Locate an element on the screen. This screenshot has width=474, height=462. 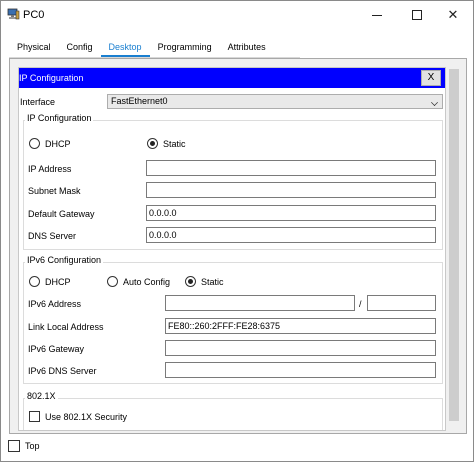
dns-server-input: 0.0.0.0 is located at coordinates (291, 235).